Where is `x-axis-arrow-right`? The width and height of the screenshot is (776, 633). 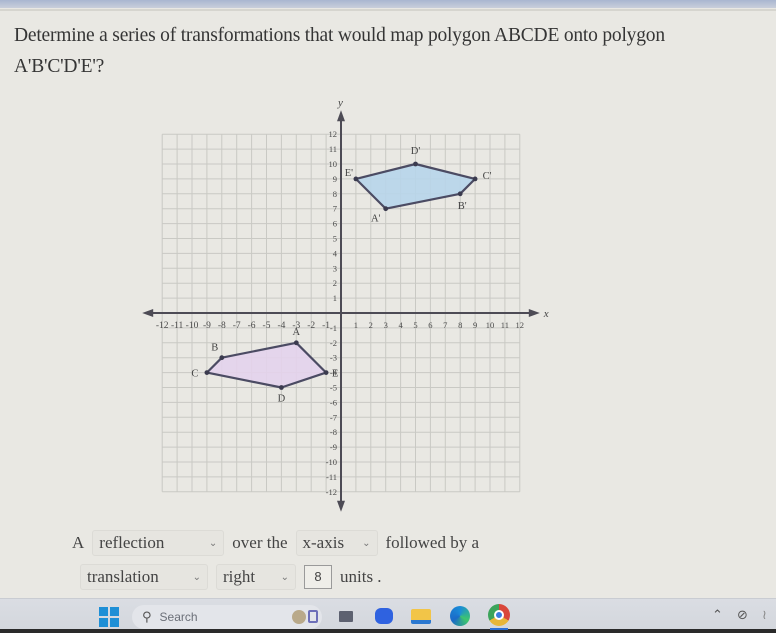 x-axis-arrow-right is located at coordinates (534, 313).